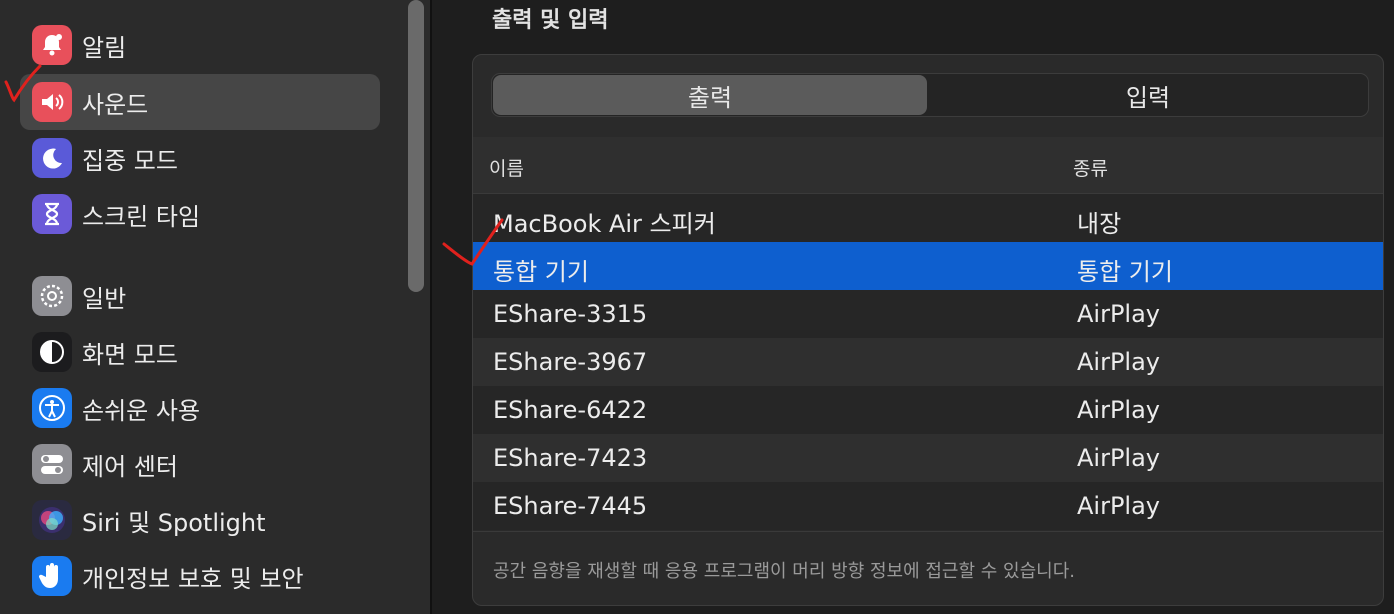  Describe the element at coordinates (928, 266) in the screenshot. I see `table-row-selected: 통합 기기 통합 기기` at that location.